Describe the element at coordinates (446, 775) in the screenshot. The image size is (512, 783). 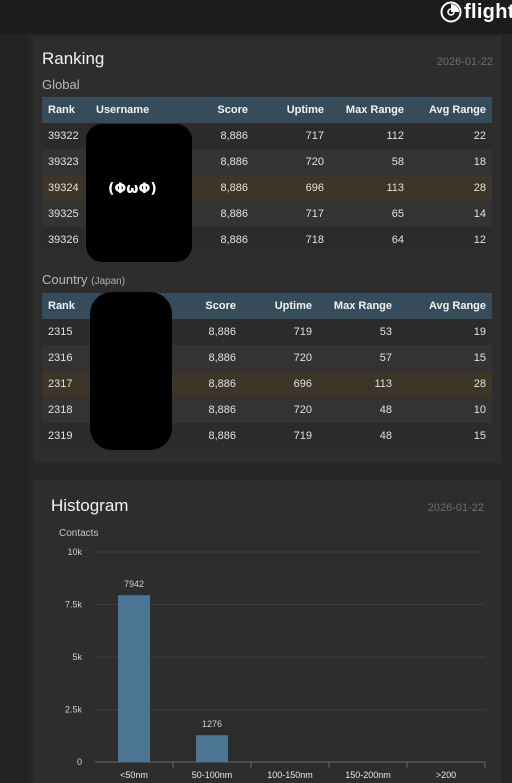
I see `x-tick-label: >200` at that location.